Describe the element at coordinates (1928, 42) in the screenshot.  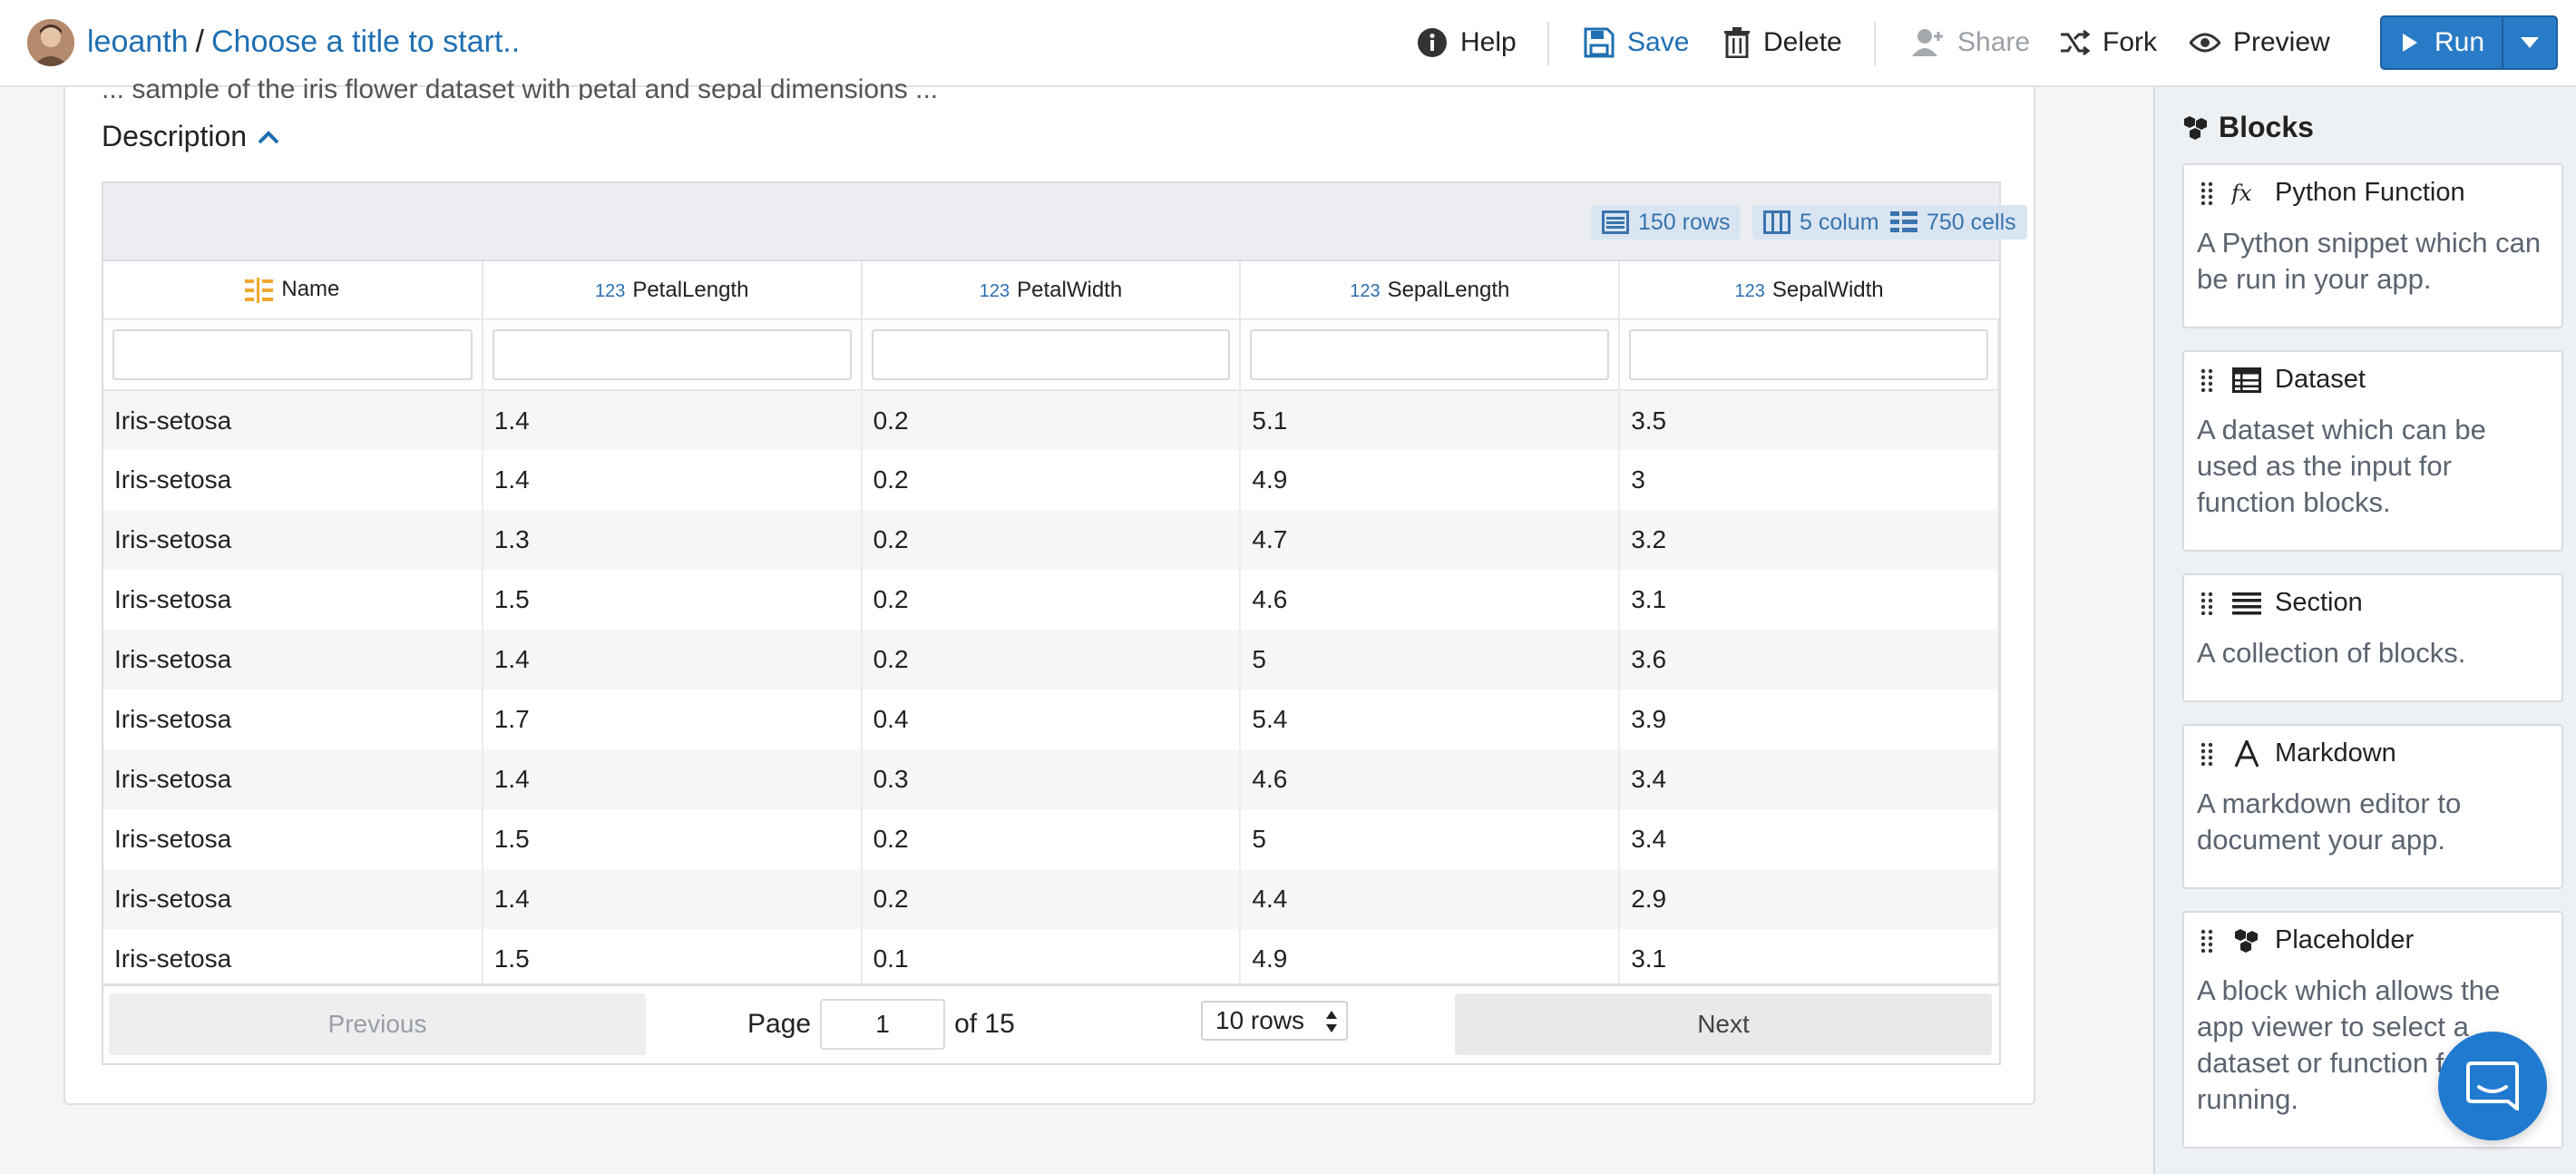
I see `share-user-icon` at that location.